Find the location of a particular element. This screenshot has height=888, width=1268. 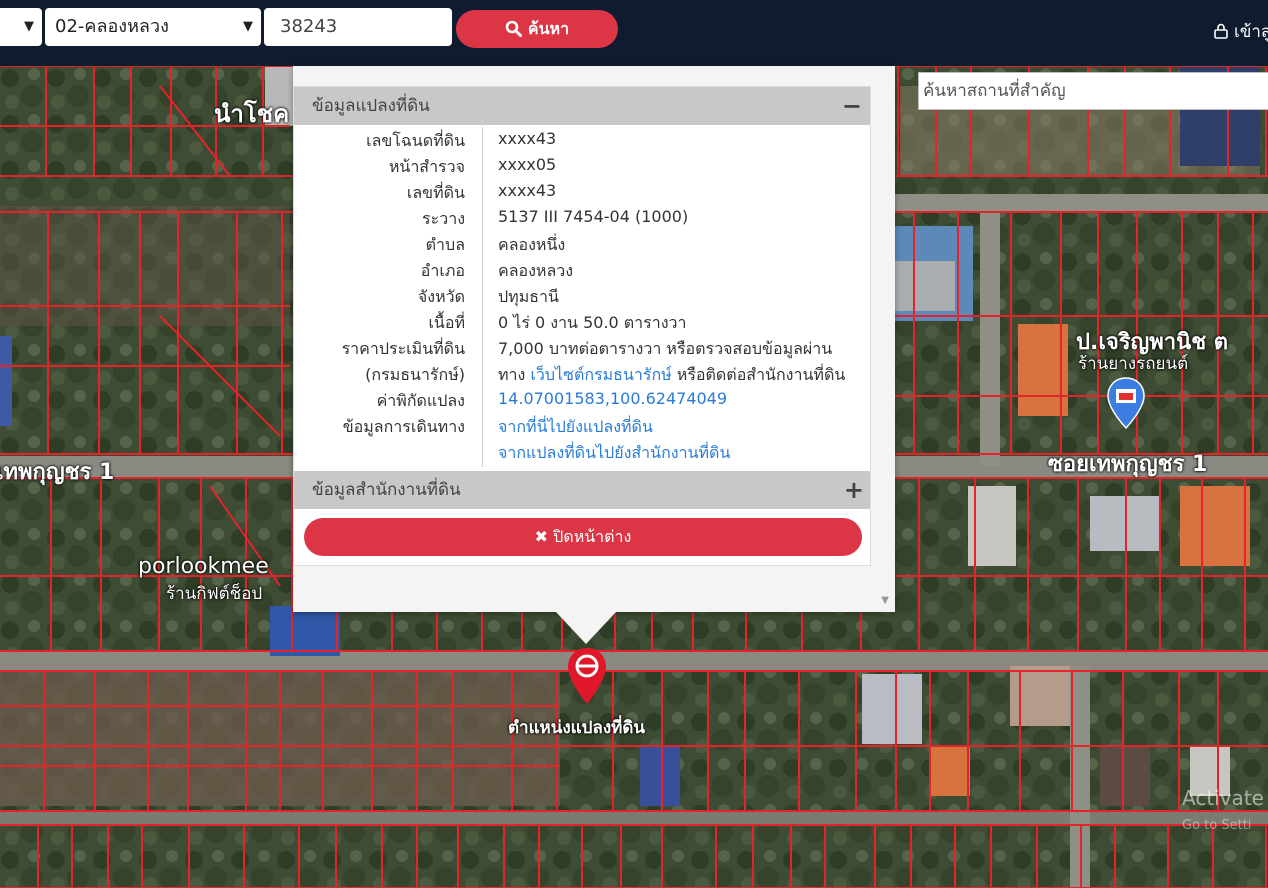

map-label-shop: นำโชค is located at coordinates (252, 114).